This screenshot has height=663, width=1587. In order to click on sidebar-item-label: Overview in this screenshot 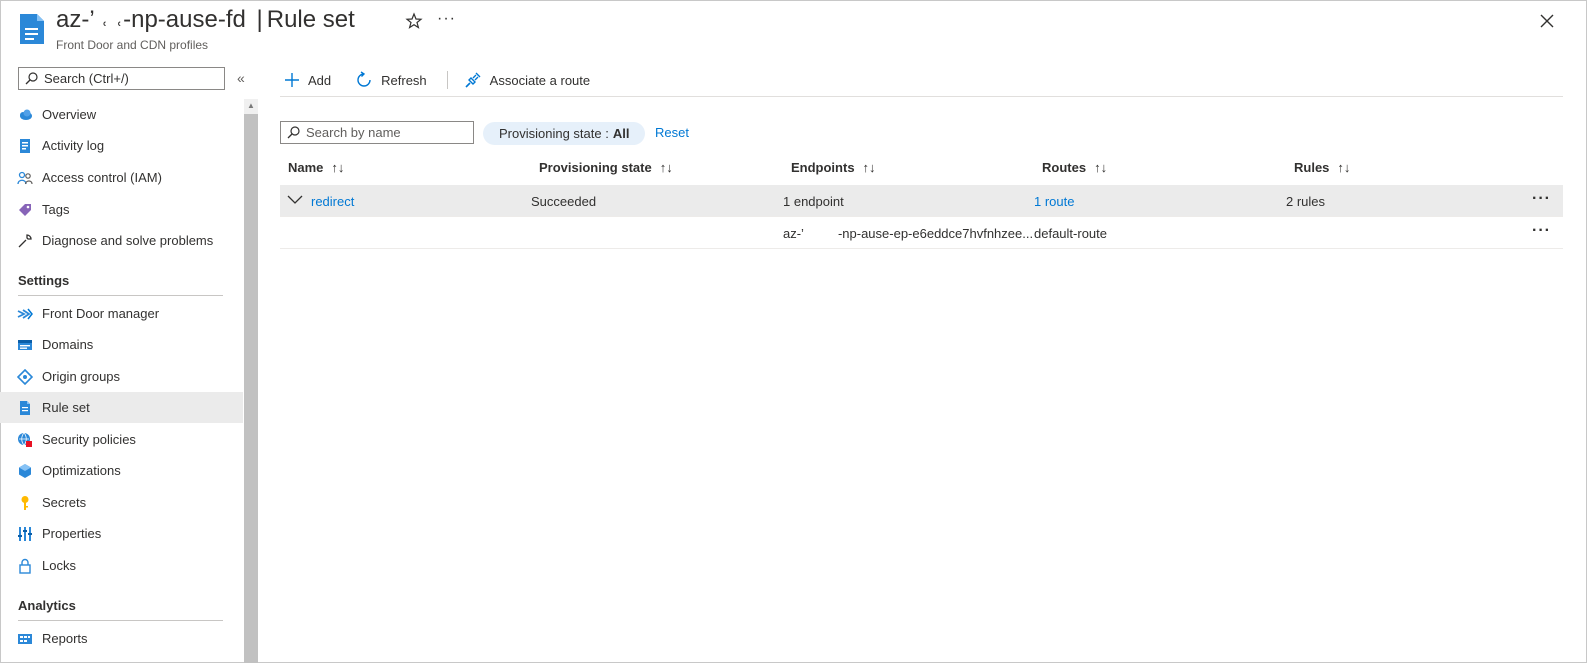, I will do `click(69, 114)`.